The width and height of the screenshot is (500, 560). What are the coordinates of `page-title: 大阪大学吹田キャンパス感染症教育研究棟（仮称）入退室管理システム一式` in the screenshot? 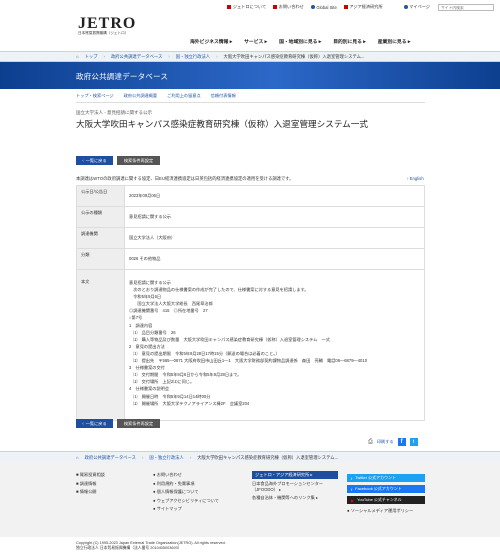 It's located at (222, 124).